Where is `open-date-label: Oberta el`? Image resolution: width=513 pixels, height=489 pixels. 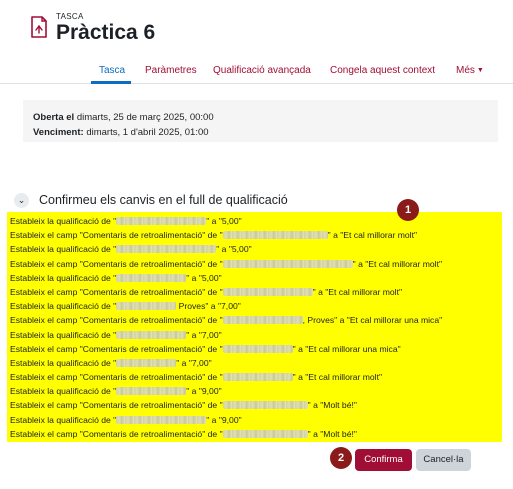
open-date-label: Oberta el is located at coordinates (54, 117).